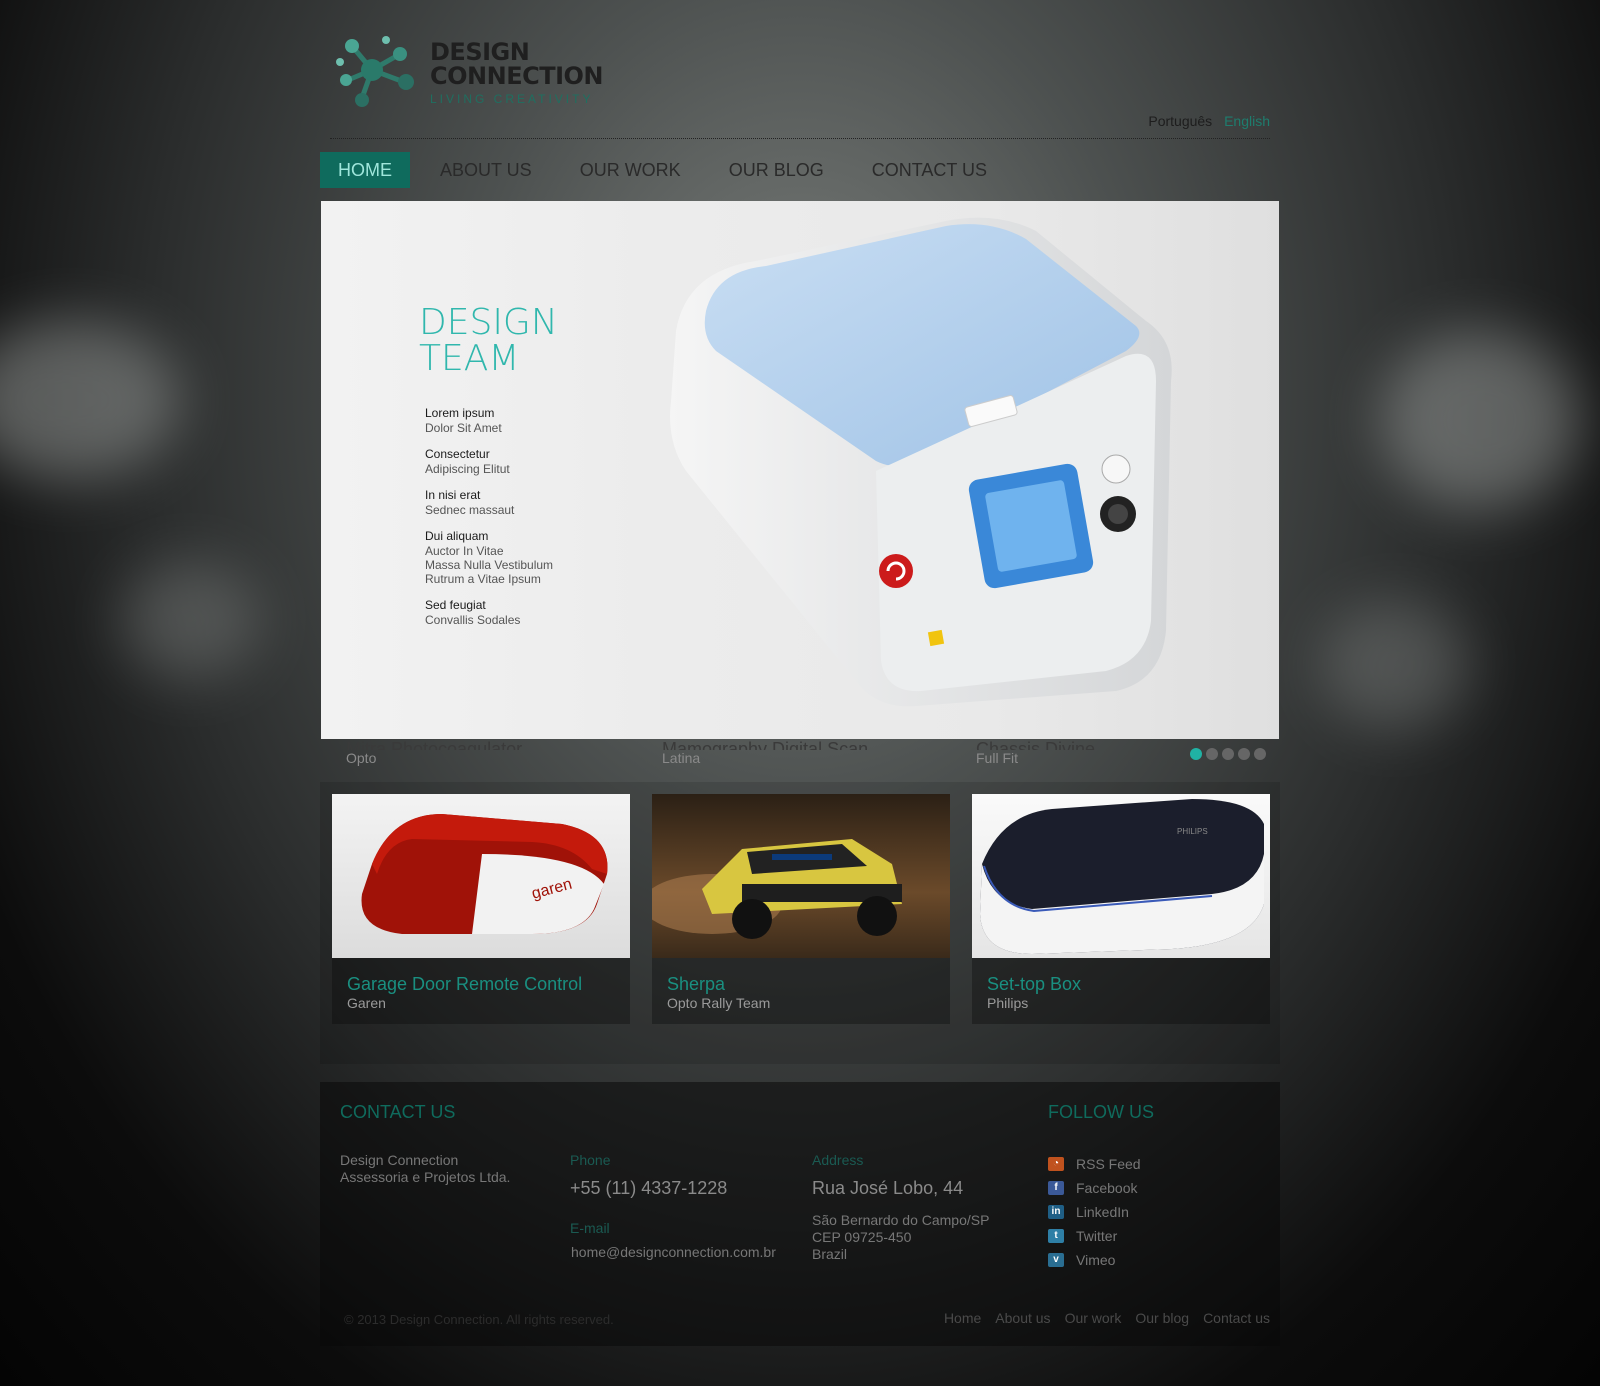  Describe the element at coordinates (1022, 1318) in the screenshot. I see `footer-link-about: About us` at that location.